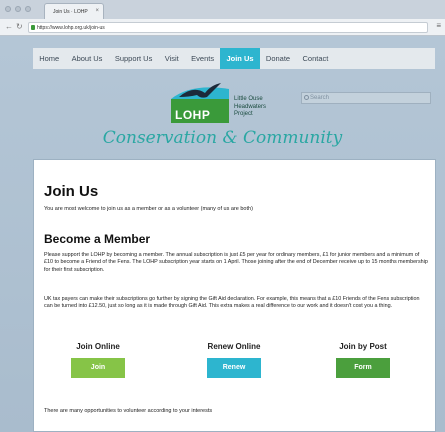  Describe the element at coordinates (49, 58) in the screenshot. I see `nav-item-home: Home` at that location.